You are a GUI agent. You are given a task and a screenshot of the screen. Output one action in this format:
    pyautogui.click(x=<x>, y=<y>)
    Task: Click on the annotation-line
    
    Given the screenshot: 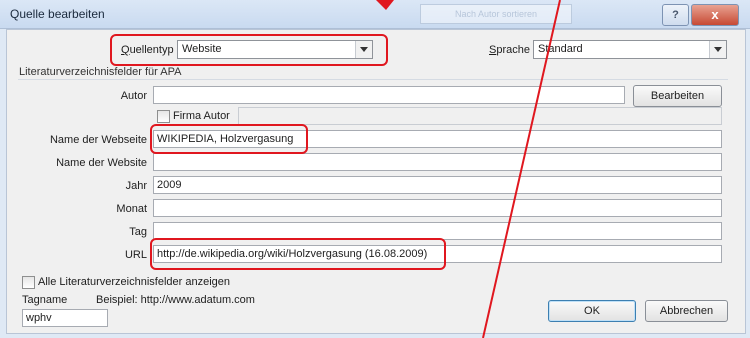 What is the action you would take?
    pyautogui.click(x=521, y=169)
    